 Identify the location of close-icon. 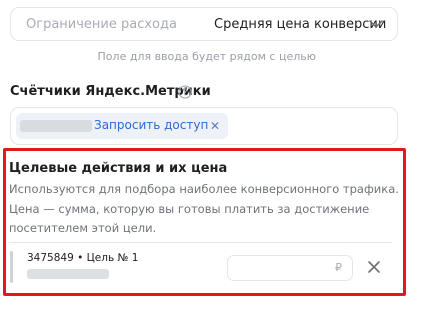
(374, 267).